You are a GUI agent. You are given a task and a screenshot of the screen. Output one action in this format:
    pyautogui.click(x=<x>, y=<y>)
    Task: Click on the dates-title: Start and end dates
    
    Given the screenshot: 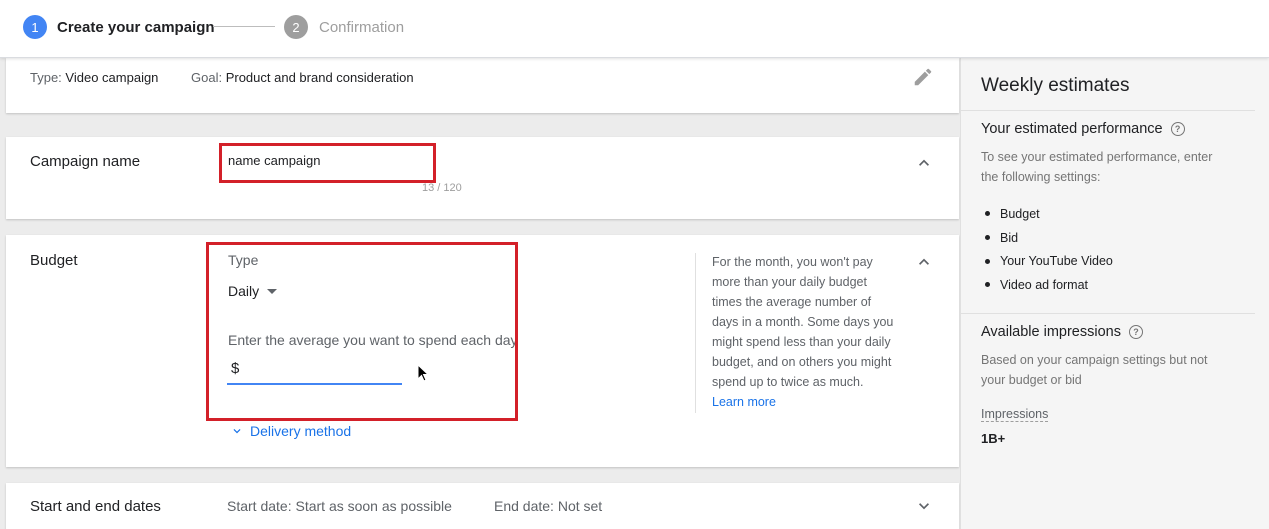 What is the action you would take?
    pyautogui.click(x=95, y=506)
    